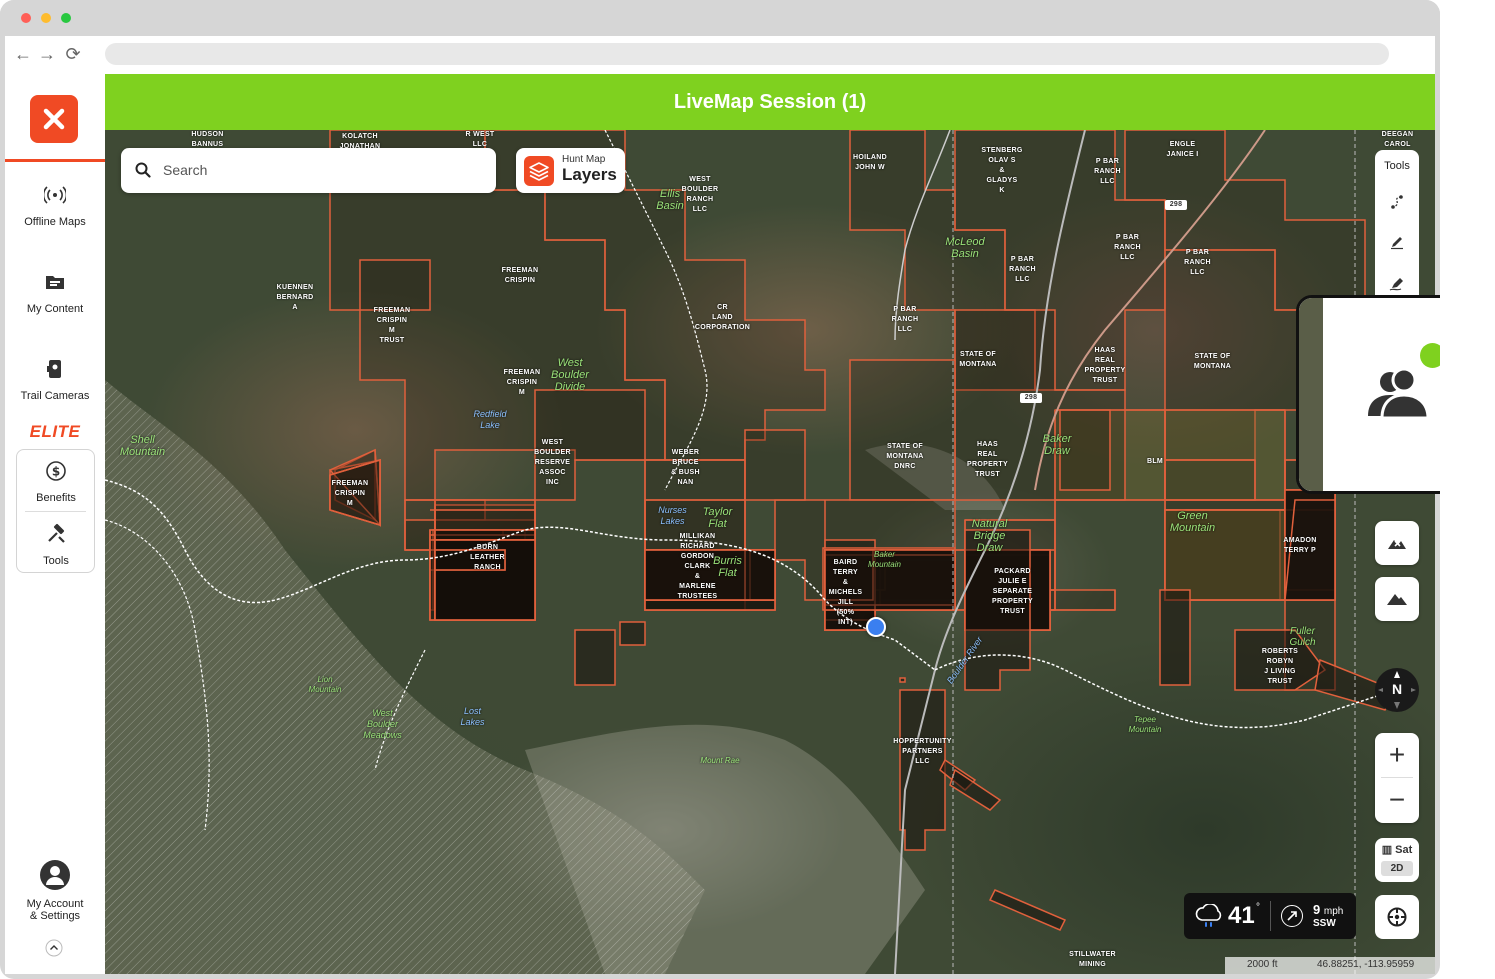 Image resolution: width=1495 pixels, height=979 pixels. What do you see at coordinates (570, 375) in the screenshot?
I see `feature-label: West Boulder Divide` at bounding box center [570, 375].